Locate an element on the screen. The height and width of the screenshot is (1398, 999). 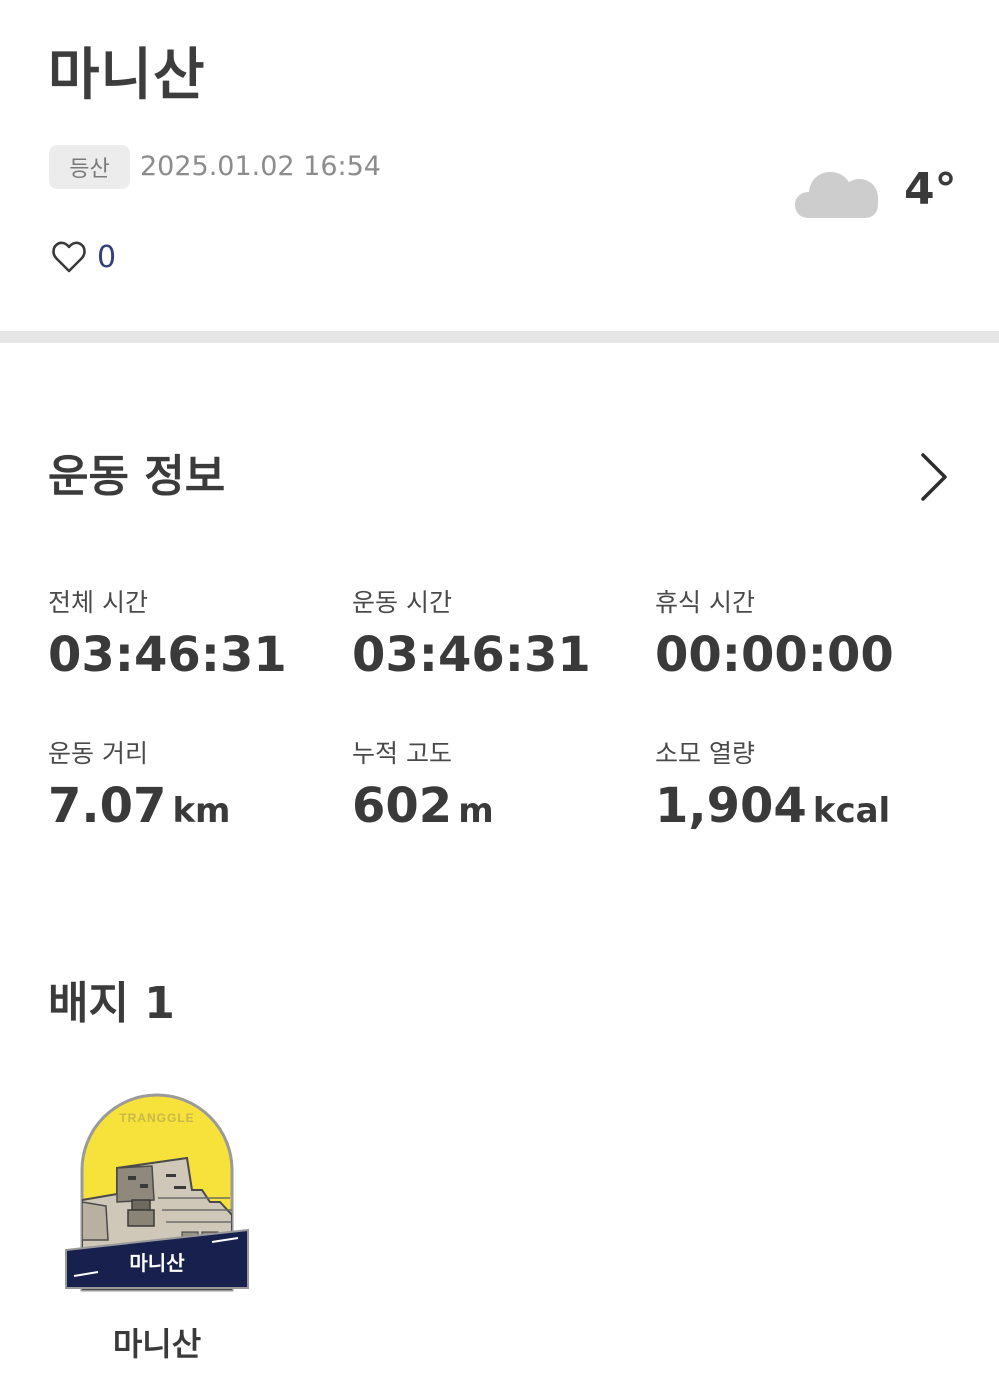
temperature: 4° is located at coordinates (930, 189).